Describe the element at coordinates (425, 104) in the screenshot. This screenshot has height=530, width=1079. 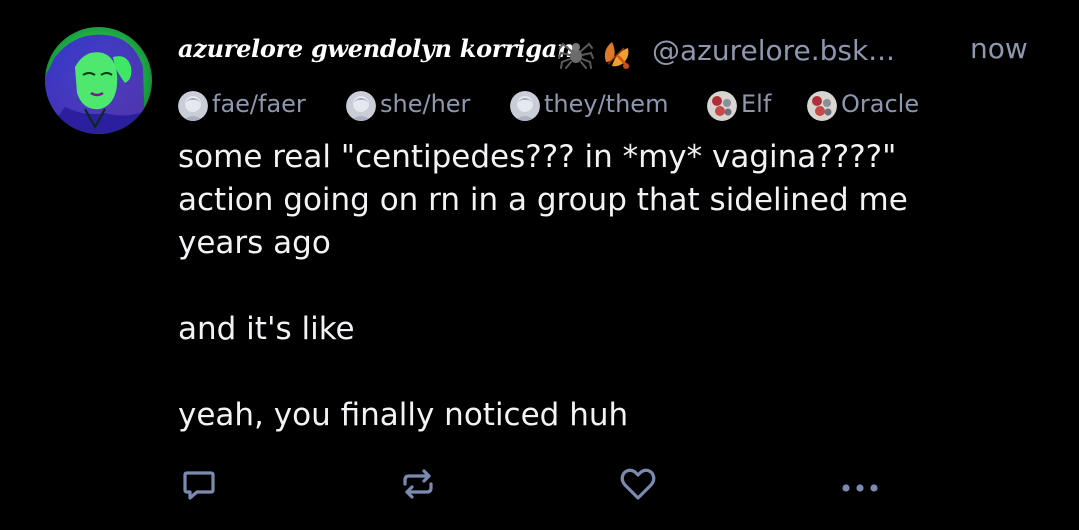
I see `label-text: she/her` at that location.